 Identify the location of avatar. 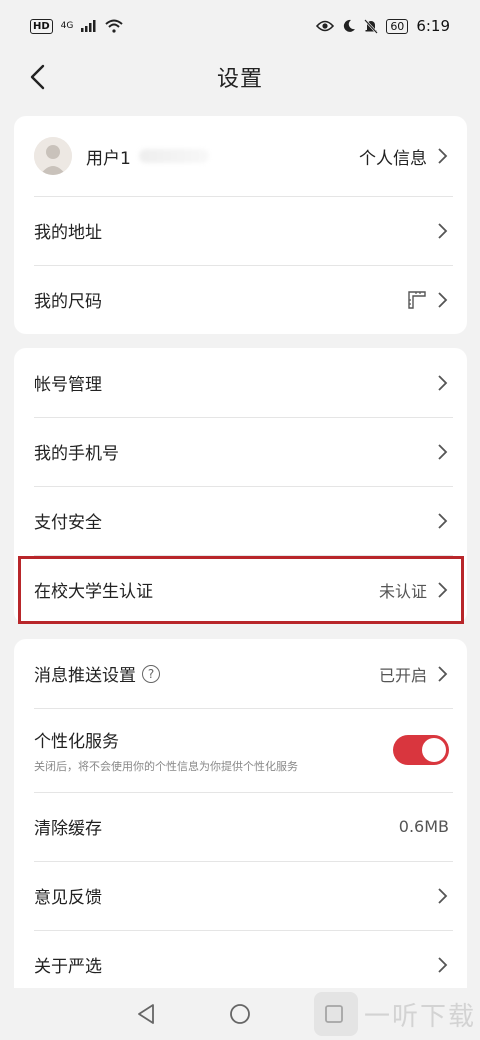
(53, 156).